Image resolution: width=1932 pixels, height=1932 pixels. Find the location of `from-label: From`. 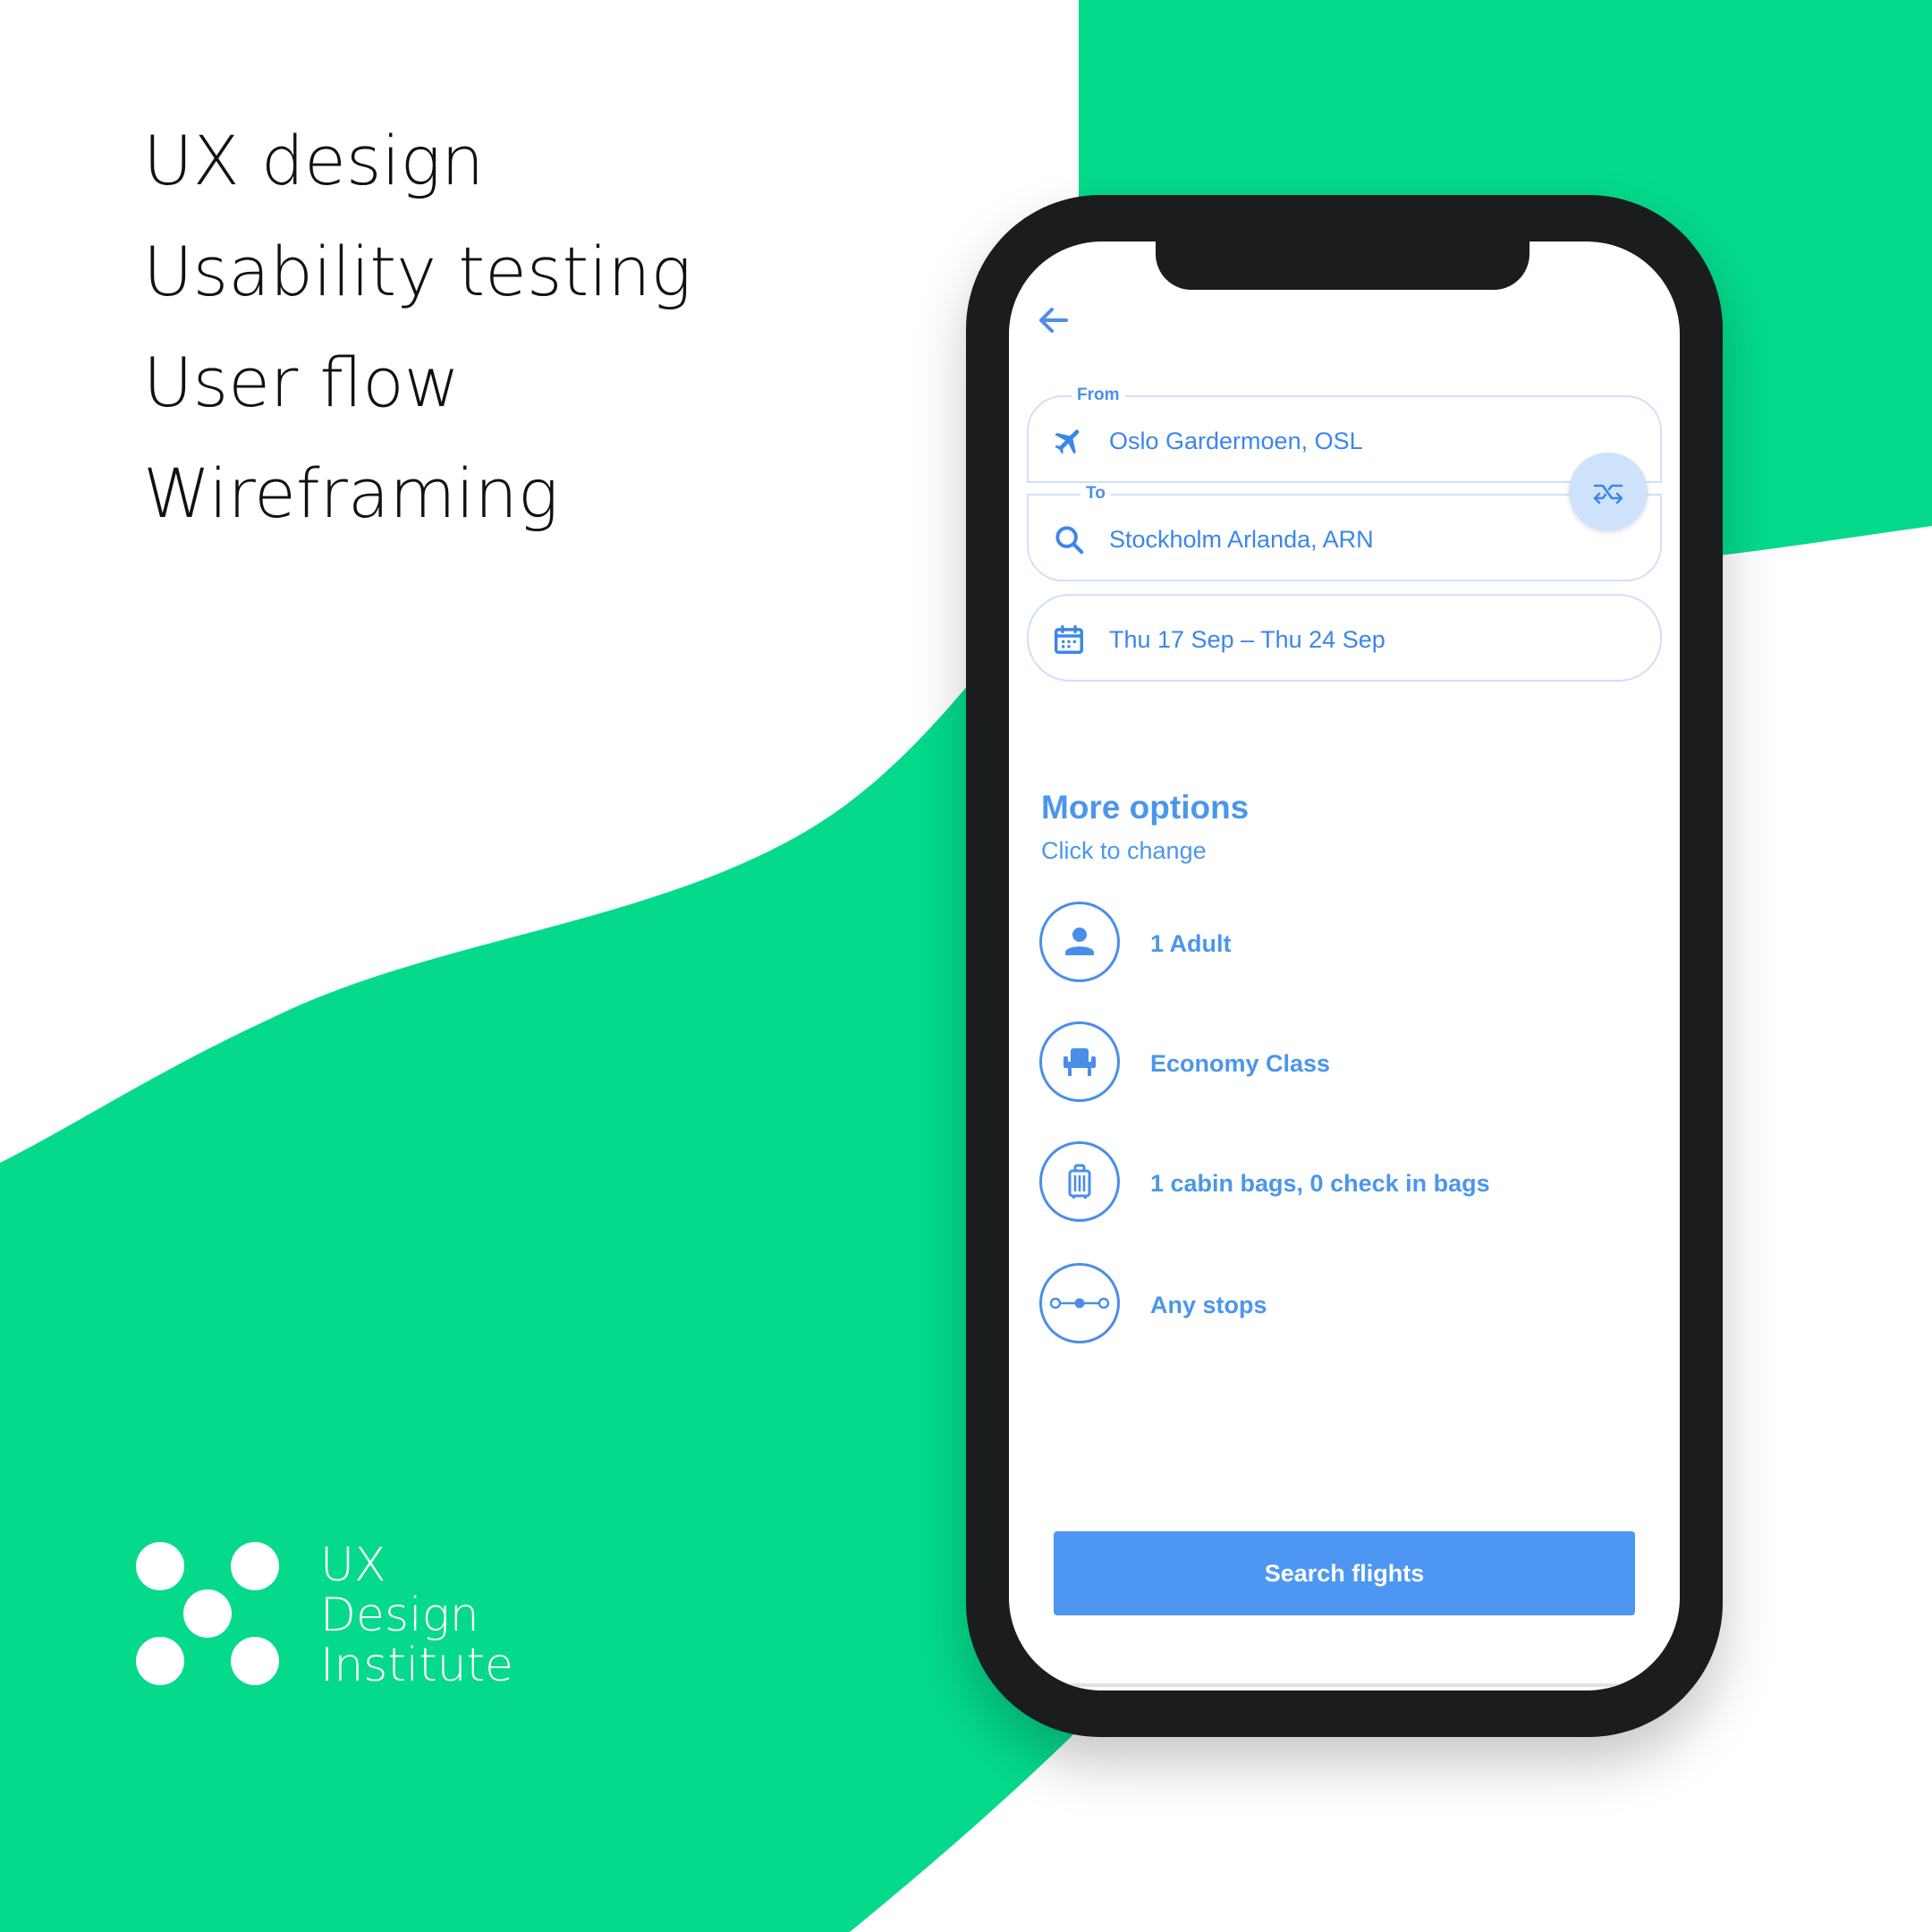

from-label: From is located at coordinates (1098, 395).